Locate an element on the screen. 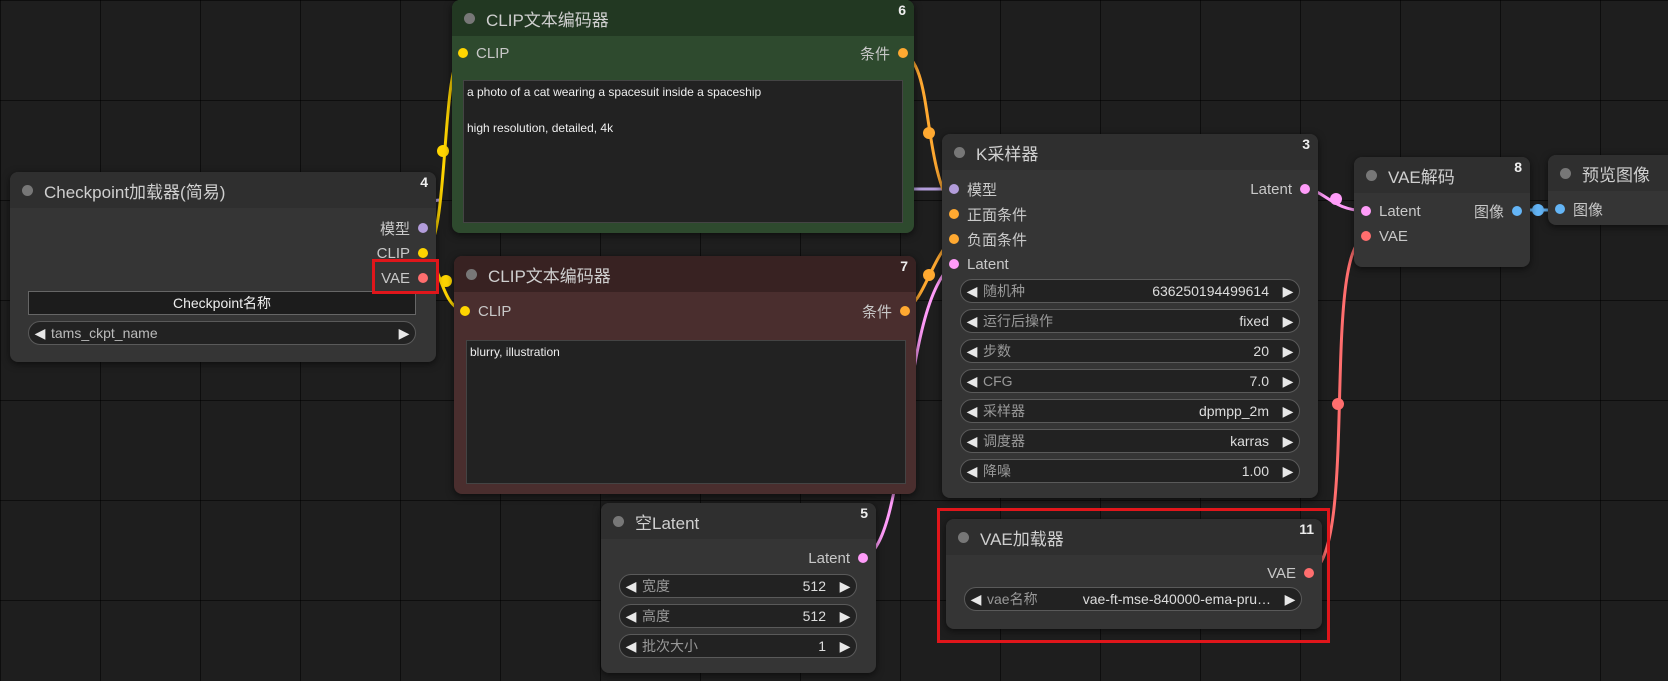  scheduler-widget: ◀ 调度器 karras ▶ is located at coordinates (1130, 441).